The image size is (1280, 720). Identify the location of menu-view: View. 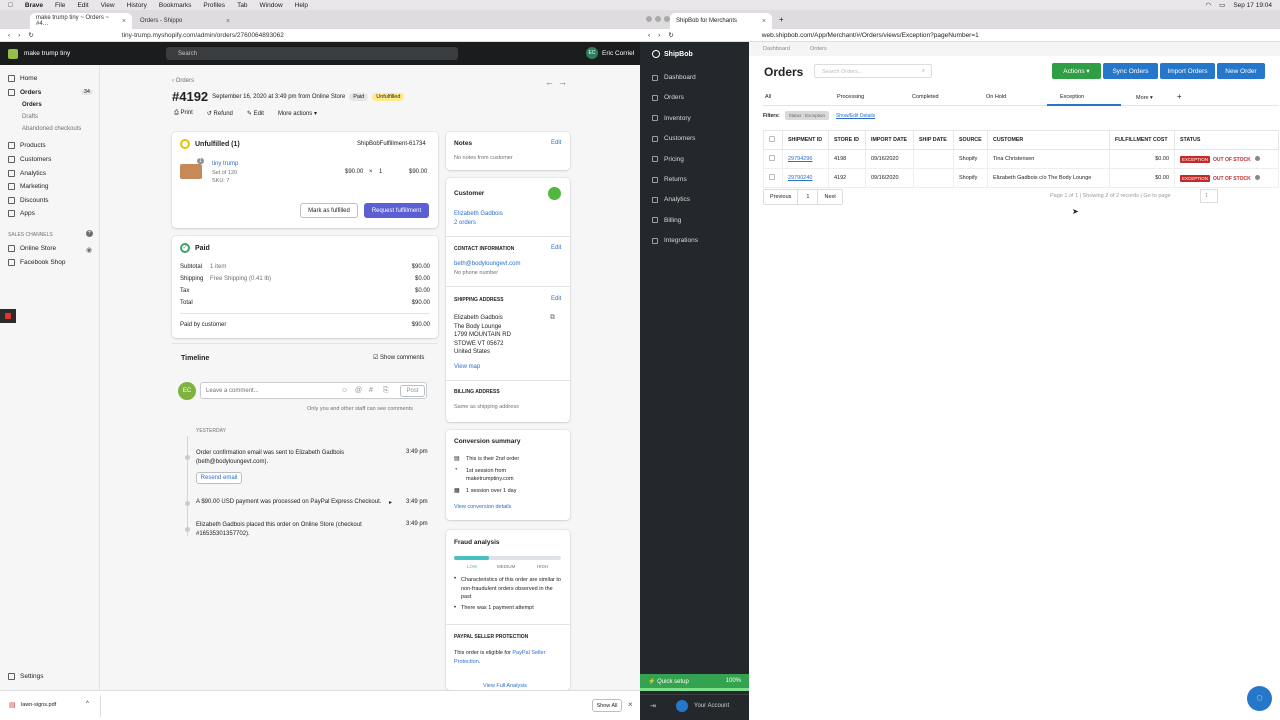
(108, 5).